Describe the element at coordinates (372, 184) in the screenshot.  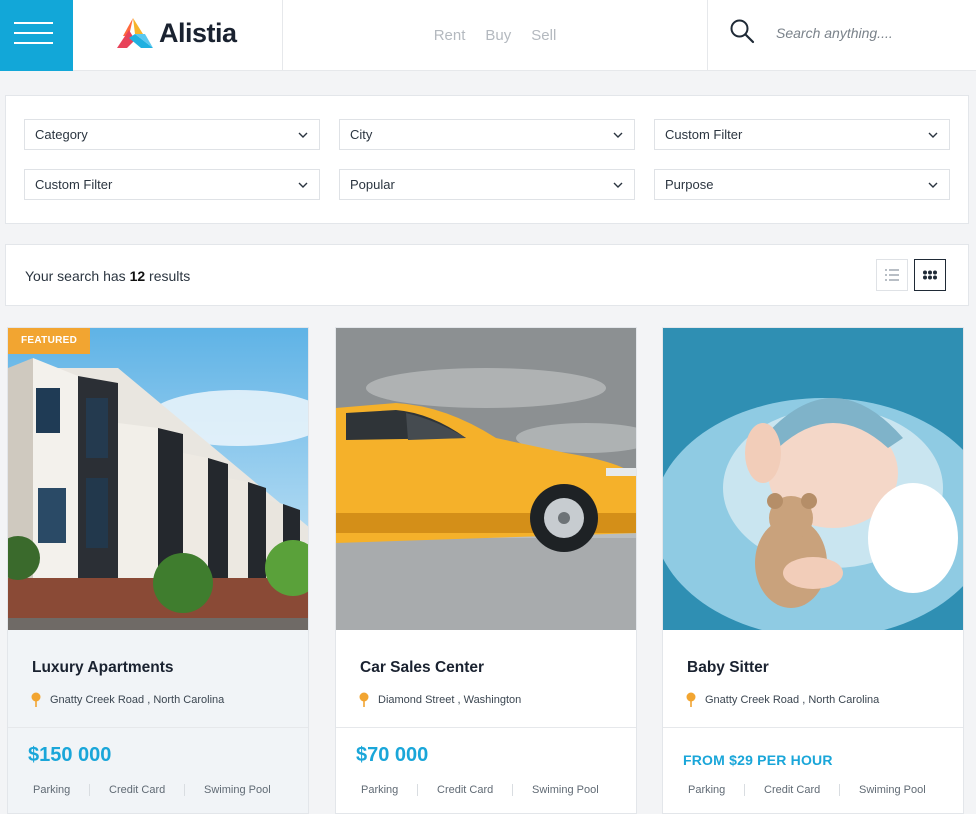
I see `select-label: Popular` at that location.